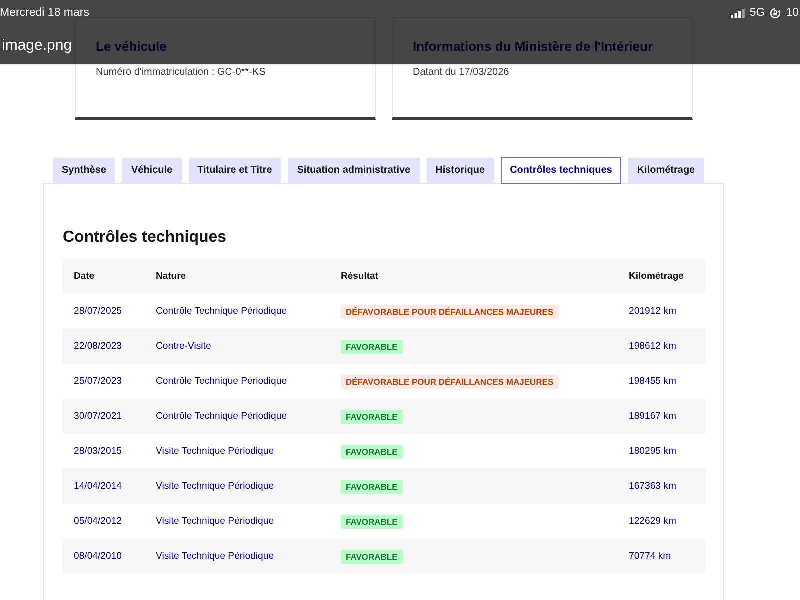 The height and width of the screenshot is (600, 800). What do you see at coordinates (98, 451) in the screenshot?
I see `date-cell-text: 28/03/2015` at bounding box center [98, 451].